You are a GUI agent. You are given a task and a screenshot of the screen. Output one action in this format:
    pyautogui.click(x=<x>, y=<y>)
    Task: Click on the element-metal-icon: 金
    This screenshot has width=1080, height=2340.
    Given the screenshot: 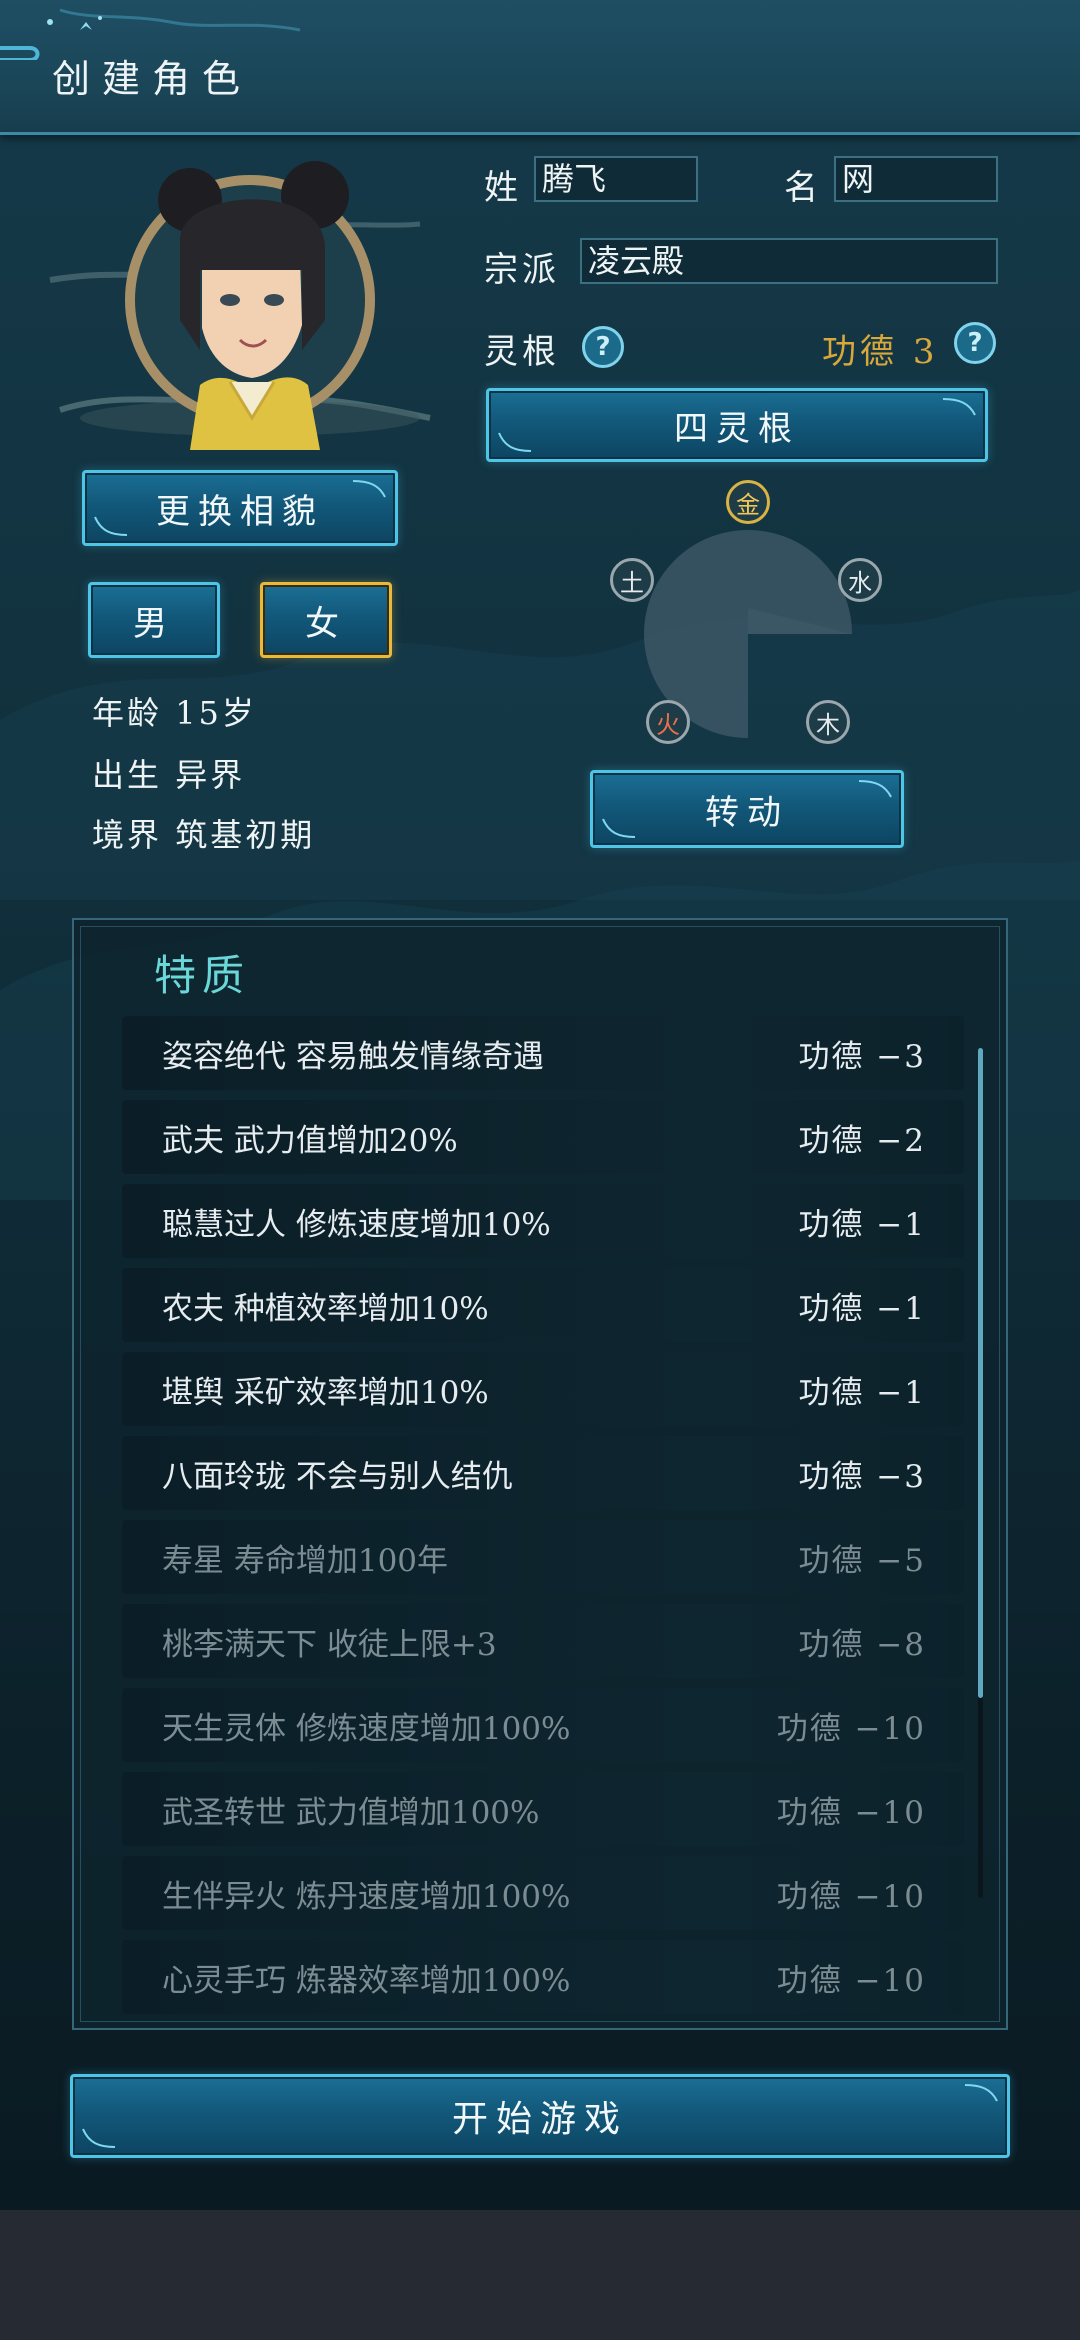 What is the action you would take?
    pyautogui.click(x=748, y=502)
    